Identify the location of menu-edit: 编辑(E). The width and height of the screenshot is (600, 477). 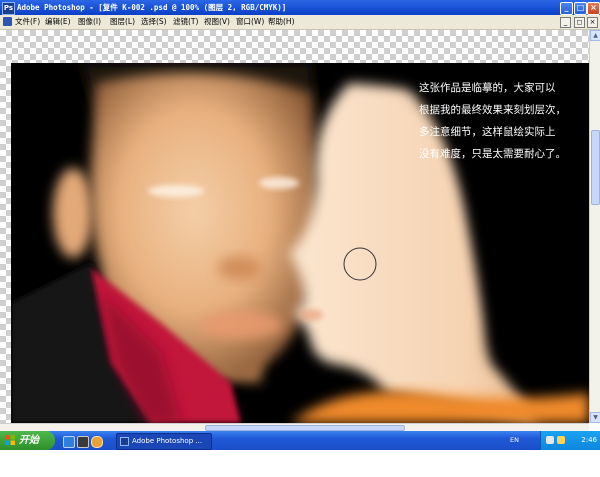
(58, 22).